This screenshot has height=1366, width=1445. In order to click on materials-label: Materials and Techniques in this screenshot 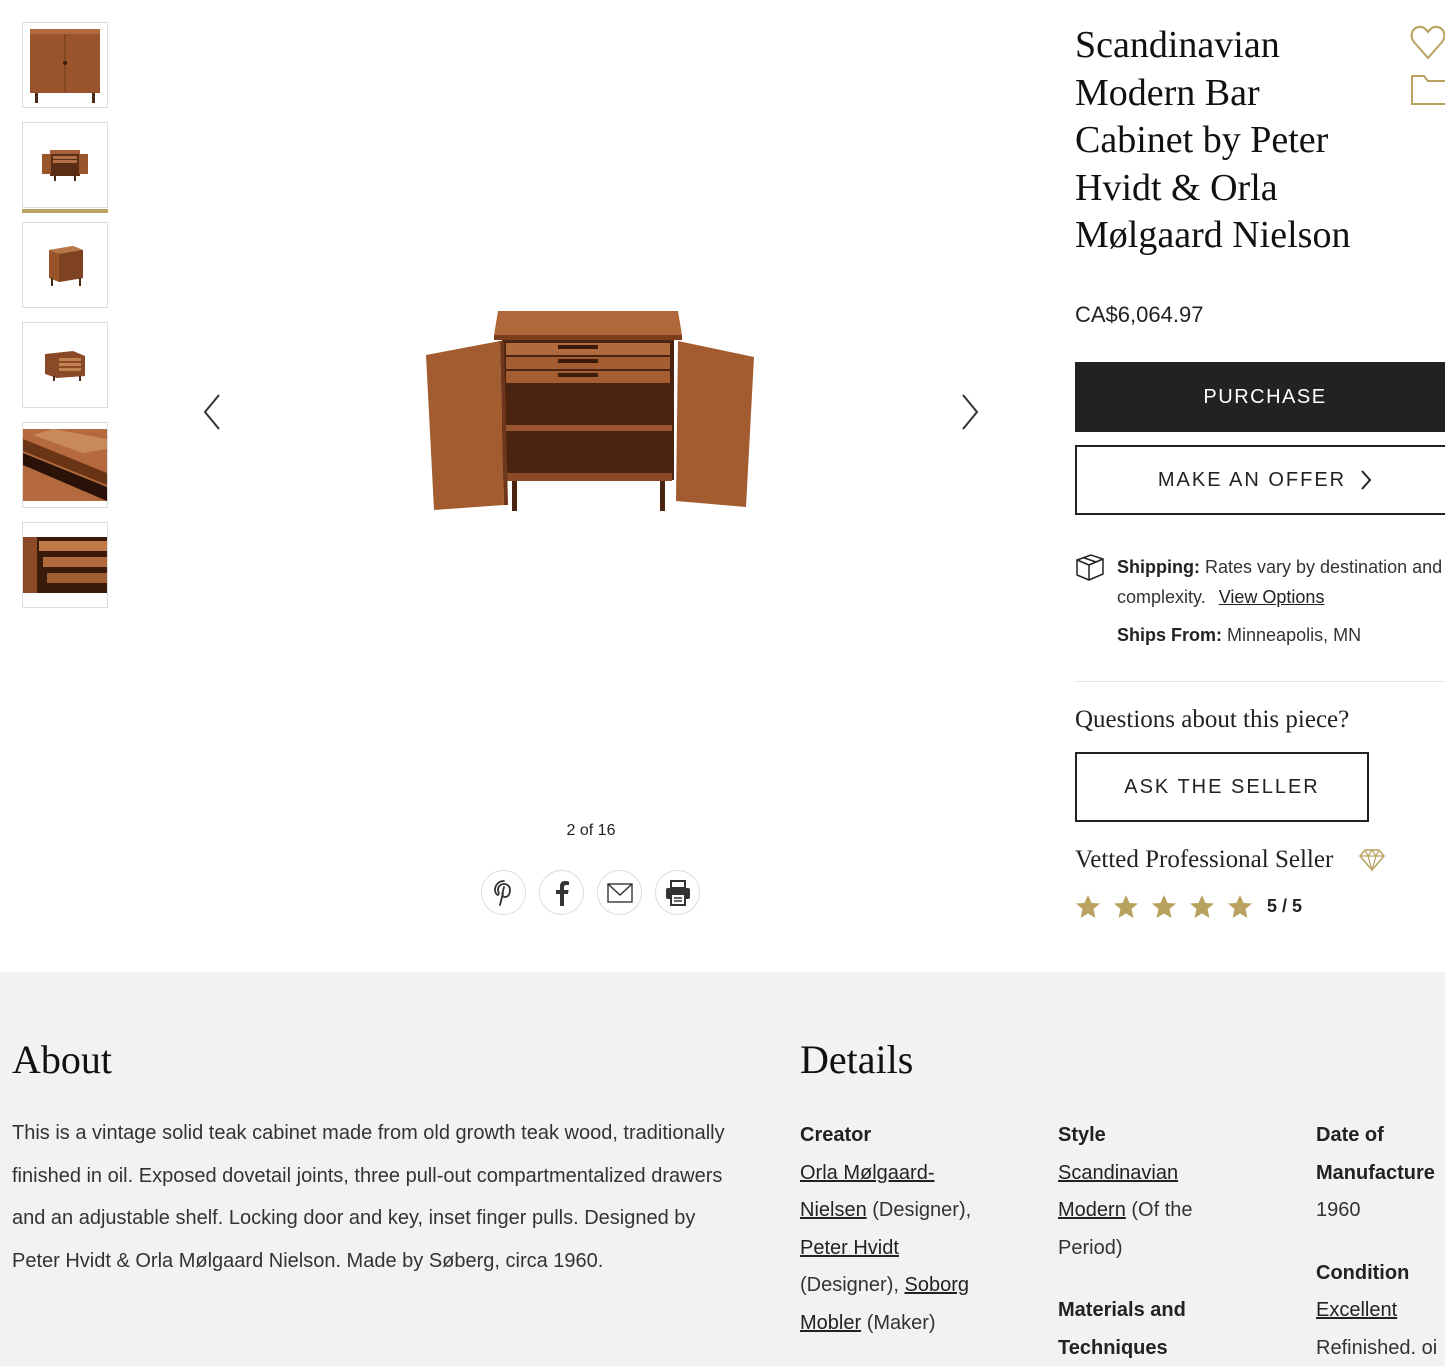, I will do `click(1122, 1329)`.